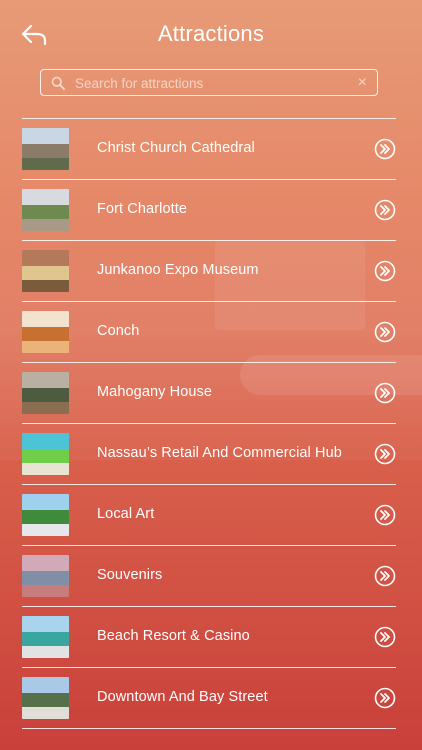 The image size is (422, 750). I want to click on list-item: Mahogany House, so click(209, 393).